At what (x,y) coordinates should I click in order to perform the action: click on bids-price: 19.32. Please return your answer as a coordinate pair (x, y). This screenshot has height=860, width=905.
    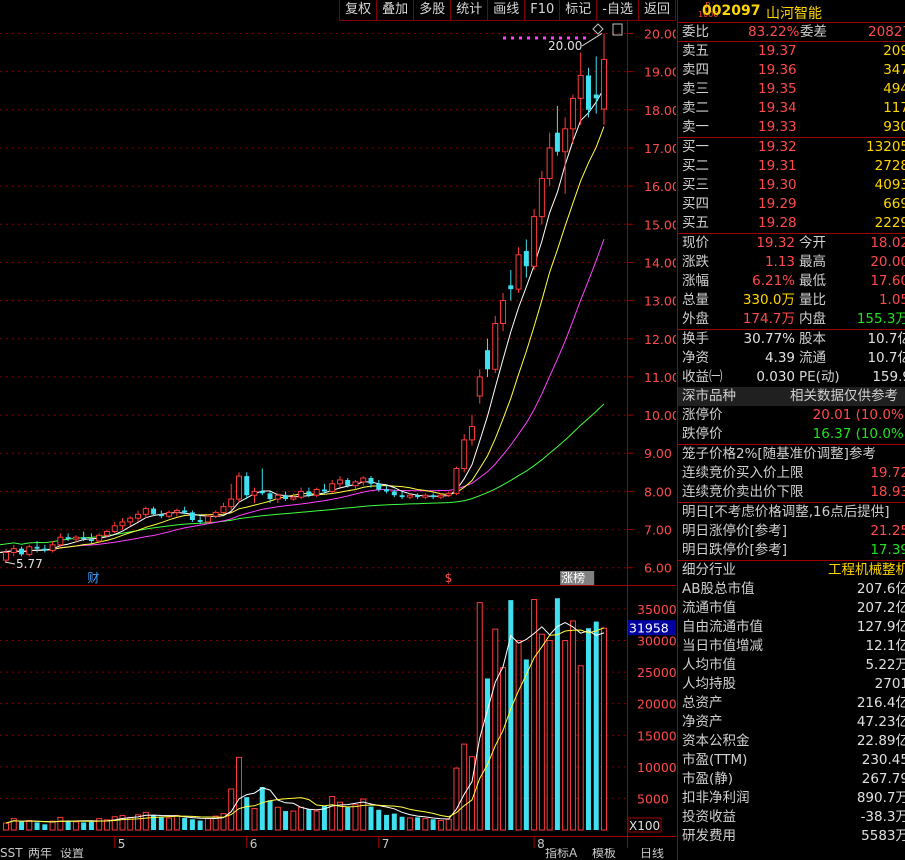
    Looking at the image, I should click on (777, 147).